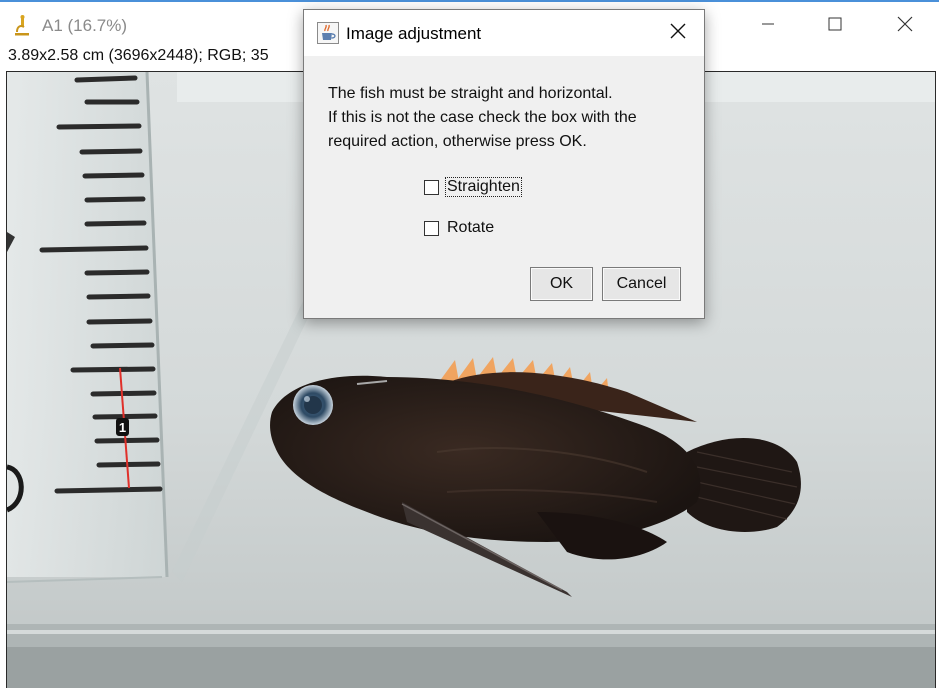  What do you see at coordinates (85, 25) in the screenshot?
I see `window-title: A1 (16.7%)` at bounding box center [85, 25].